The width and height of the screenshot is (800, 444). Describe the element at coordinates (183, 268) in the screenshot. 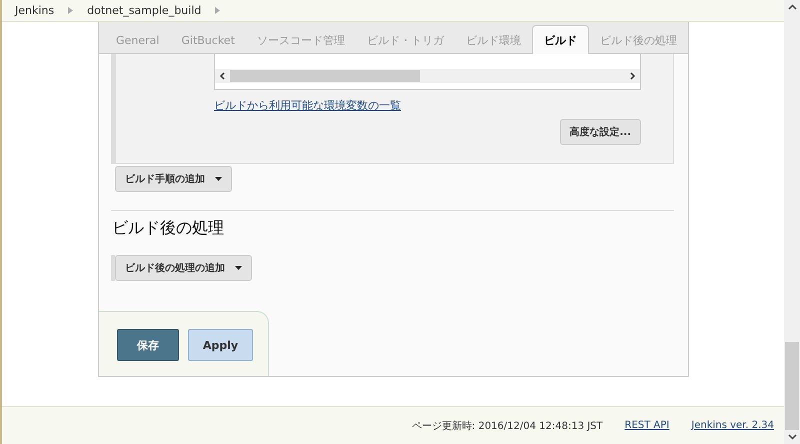

I see `add-post-build-button: ビルド後の処理の追加` at that location.